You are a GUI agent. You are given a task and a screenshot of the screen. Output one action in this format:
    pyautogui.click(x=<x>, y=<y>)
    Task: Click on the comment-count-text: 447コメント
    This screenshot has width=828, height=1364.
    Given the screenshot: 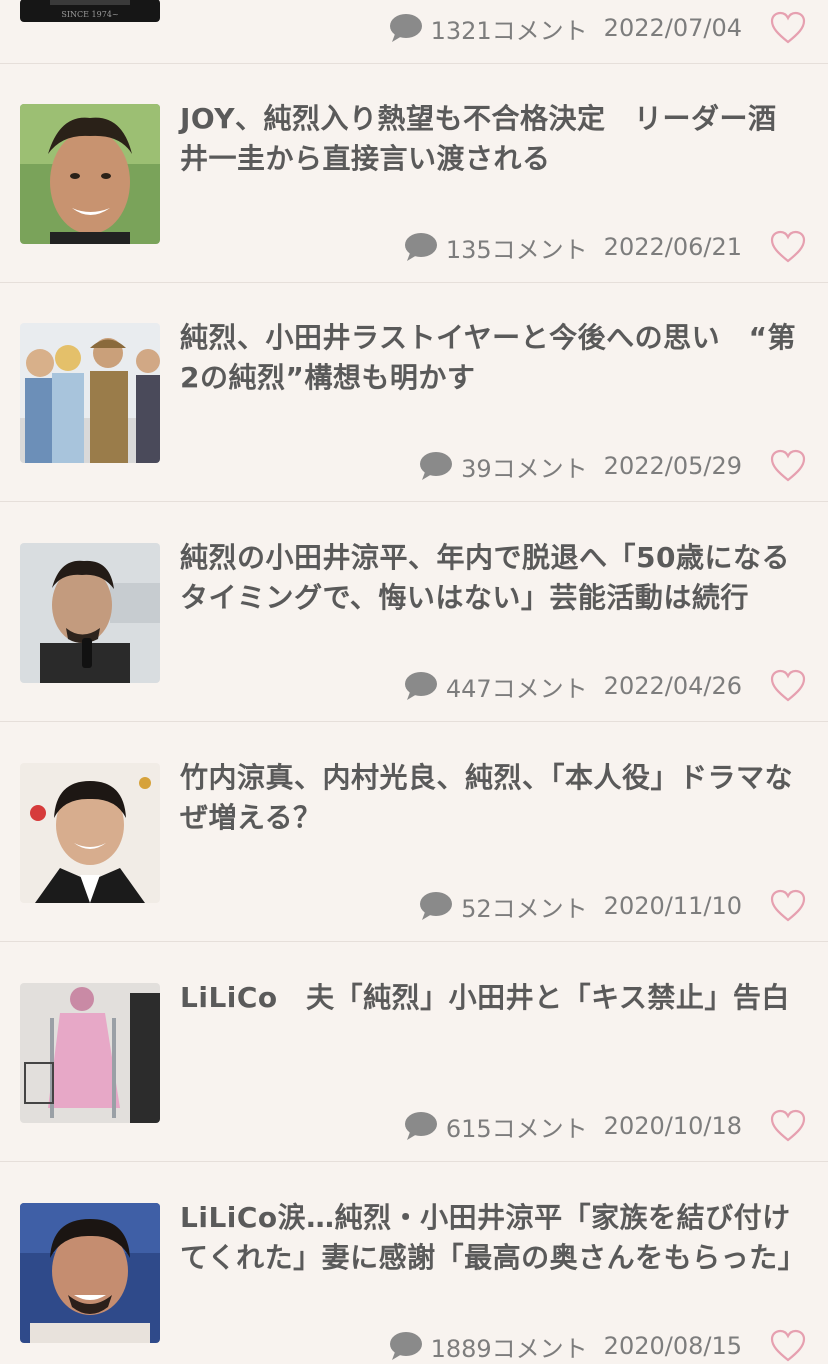 What is the action you would take?
    pyautogui.click(x=516, y=688)
    